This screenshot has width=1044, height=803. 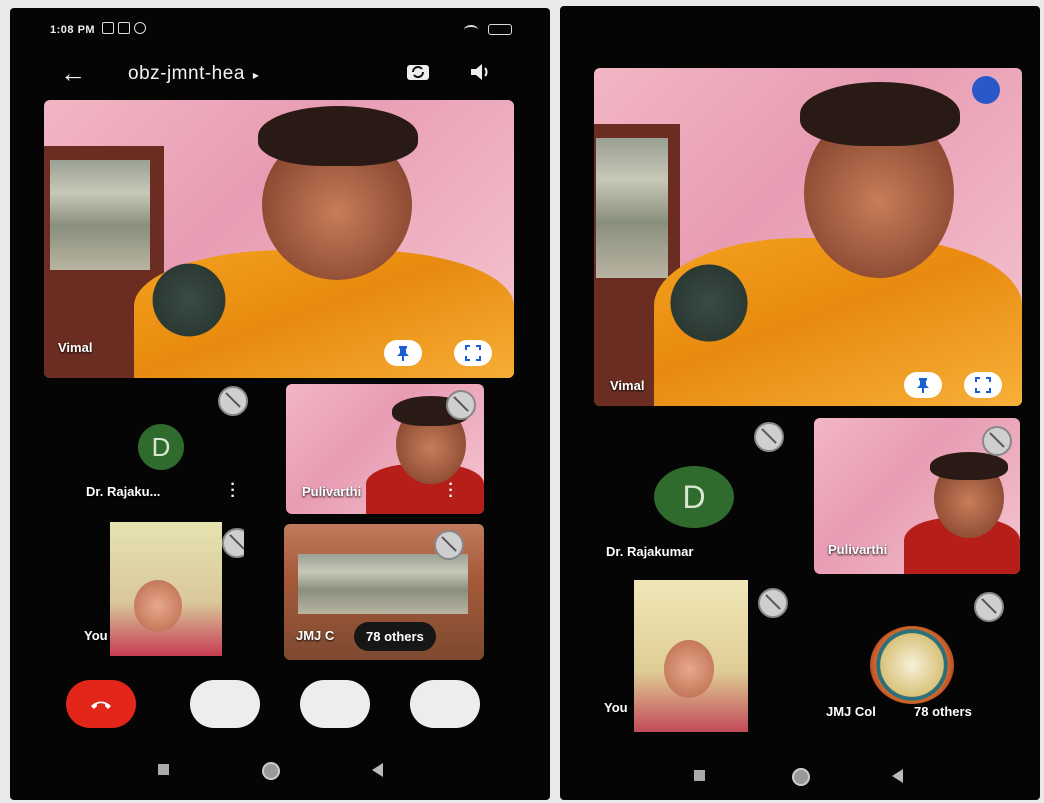 I want to click on participant-tile: D Dr. Rajakumar, so click(x=694, y=493).